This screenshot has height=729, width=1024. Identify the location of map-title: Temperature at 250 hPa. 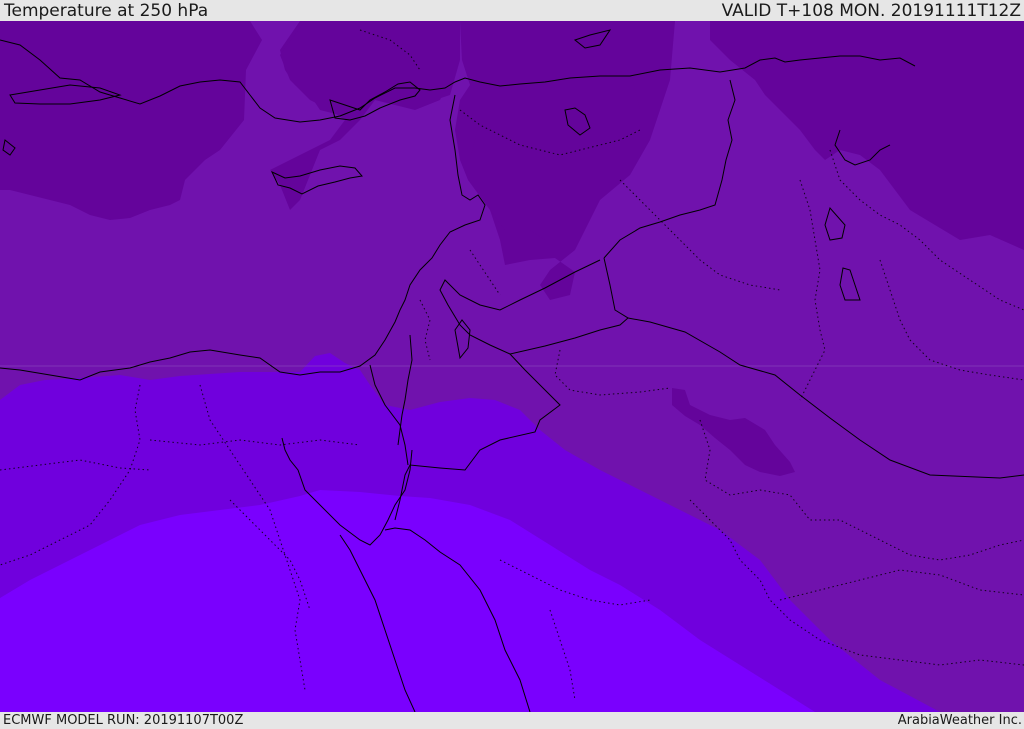
(106, 11).